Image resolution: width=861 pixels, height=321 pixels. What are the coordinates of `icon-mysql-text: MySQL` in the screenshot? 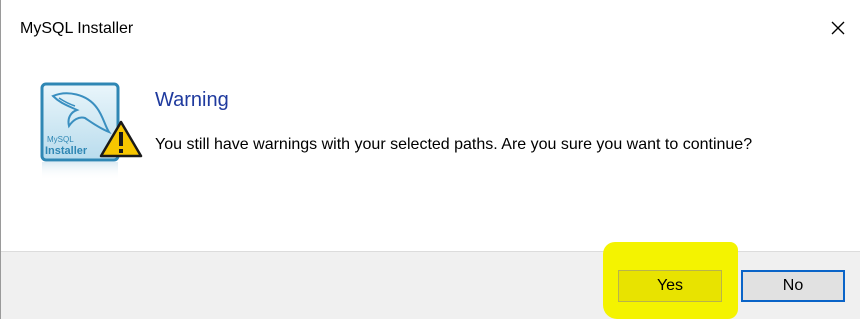 It's located at (60, 139).